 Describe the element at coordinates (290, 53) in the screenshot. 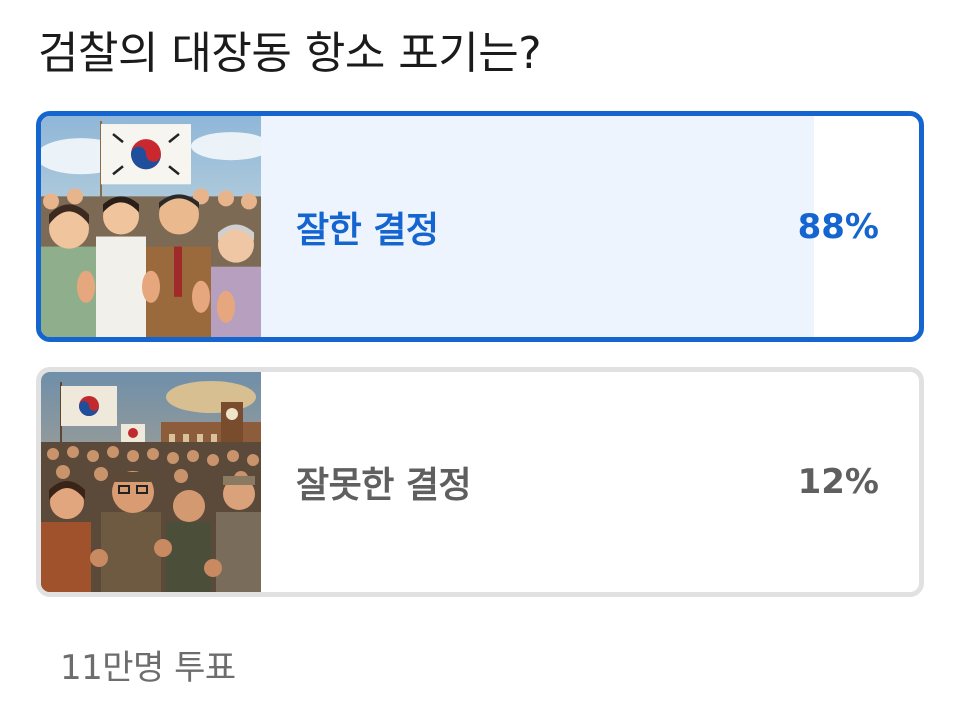

I see `poll-question: 검찰의 대장동 항소 포기는?` at that location.